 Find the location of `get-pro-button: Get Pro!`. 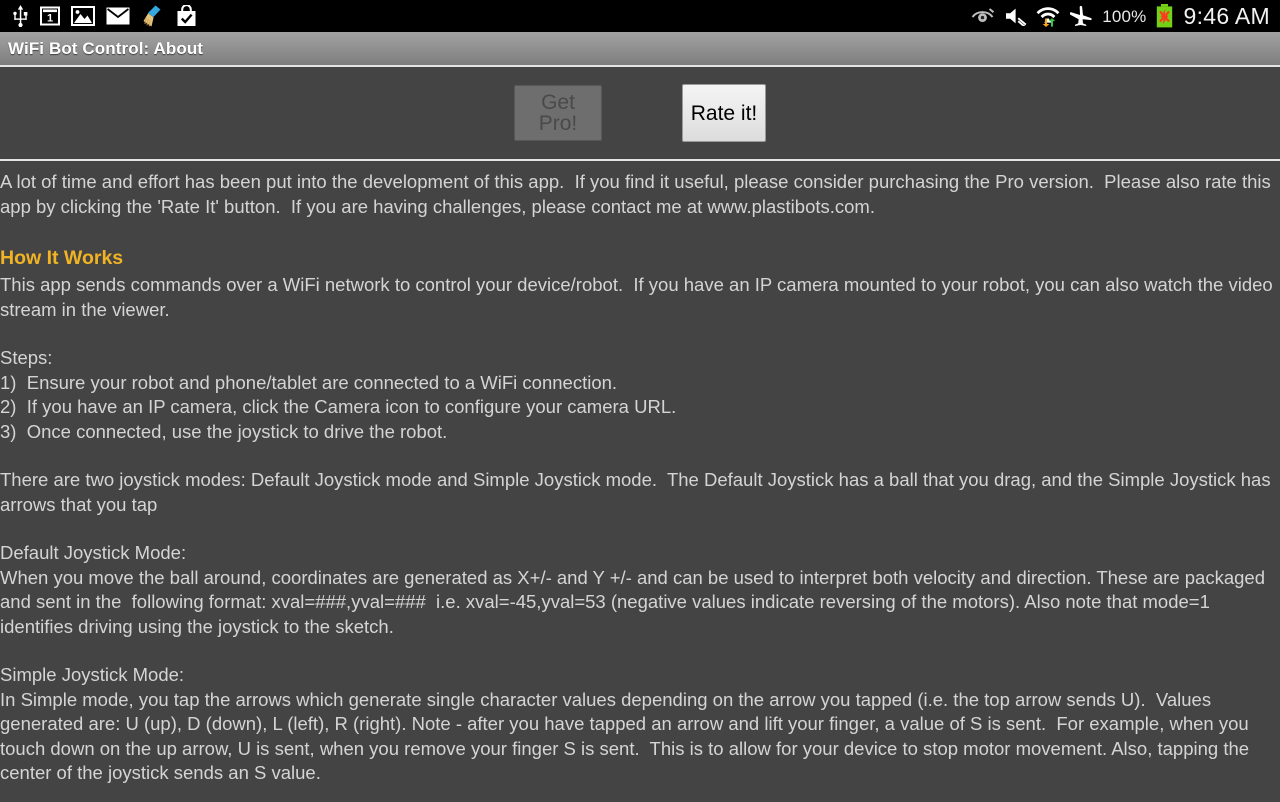

get-pro-button: Get Pro! is located at coordinates (558, 113).